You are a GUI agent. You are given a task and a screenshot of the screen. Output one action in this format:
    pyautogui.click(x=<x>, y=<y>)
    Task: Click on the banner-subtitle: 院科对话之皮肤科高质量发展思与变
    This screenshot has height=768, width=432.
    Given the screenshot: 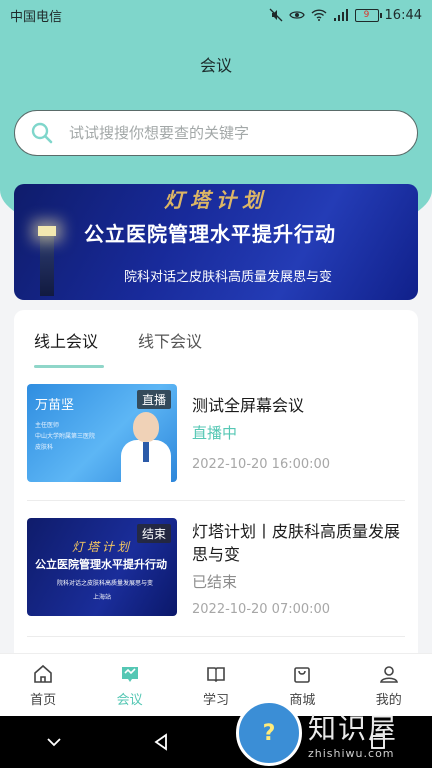 What is the action you would take?
    pyautogui.click(x=228, y=277)
    